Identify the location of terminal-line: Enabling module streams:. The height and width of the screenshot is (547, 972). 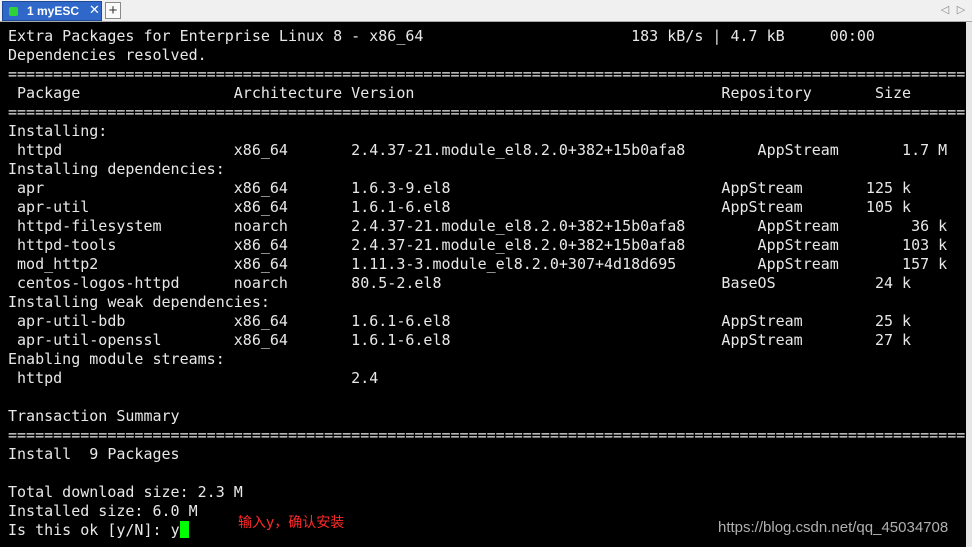
(116, 359).